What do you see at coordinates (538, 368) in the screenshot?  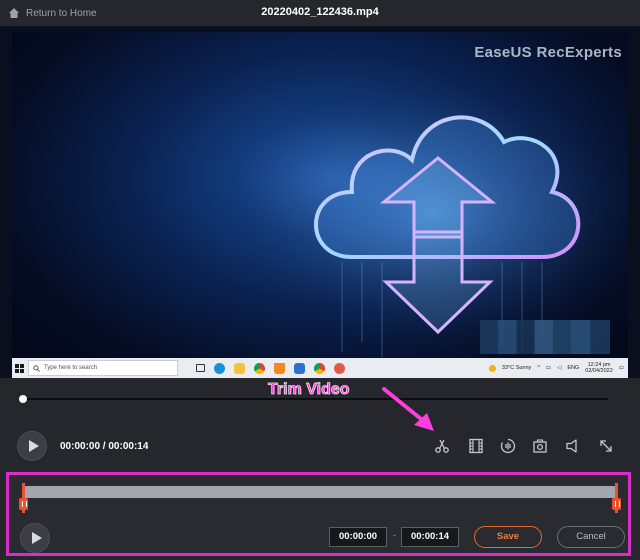 I see `tray-arrow-icon: ^` at bounding box center [538, 368].